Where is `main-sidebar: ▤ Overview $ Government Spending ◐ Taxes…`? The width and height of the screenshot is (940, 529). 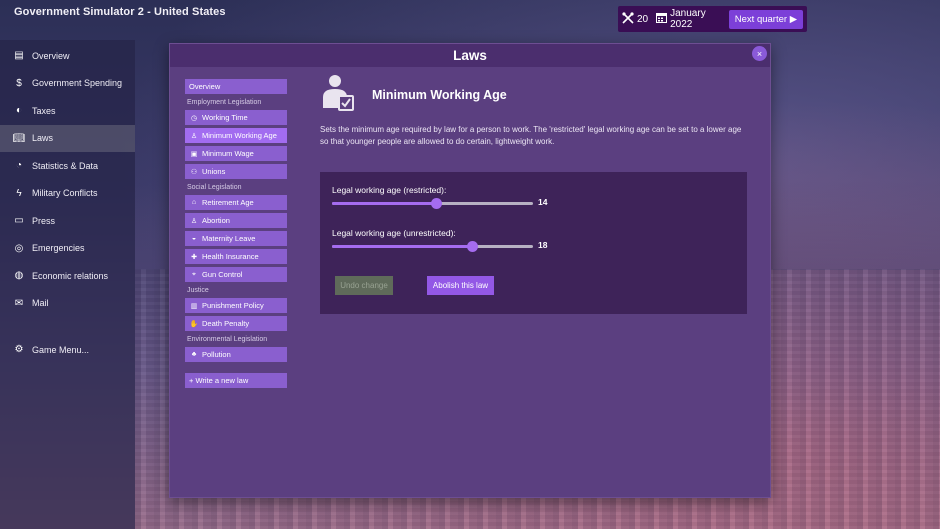 main-sidebar: ▤ Overview $ Government Spending ◐ Taxes… is located at coordinates (67, 284).